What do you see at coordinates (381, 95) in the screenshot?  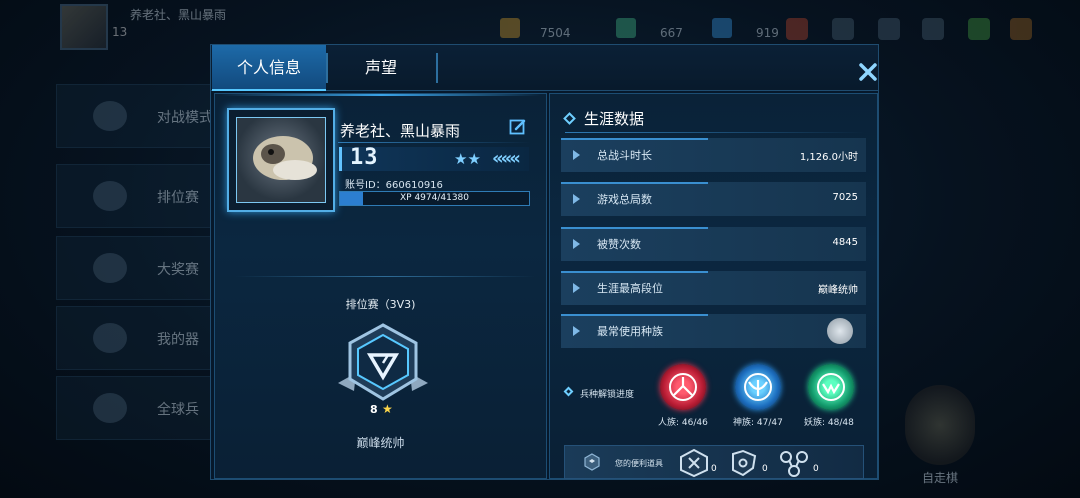 I see `panel-glow` at bounding box center [381, 95].